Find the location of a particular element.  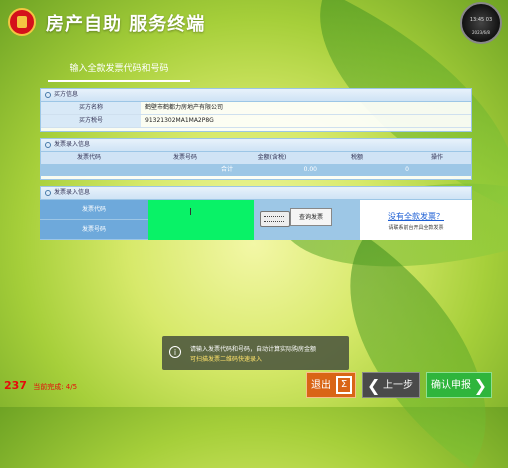

exit-button: 退出 Σ is located at coordinates (331, 385).